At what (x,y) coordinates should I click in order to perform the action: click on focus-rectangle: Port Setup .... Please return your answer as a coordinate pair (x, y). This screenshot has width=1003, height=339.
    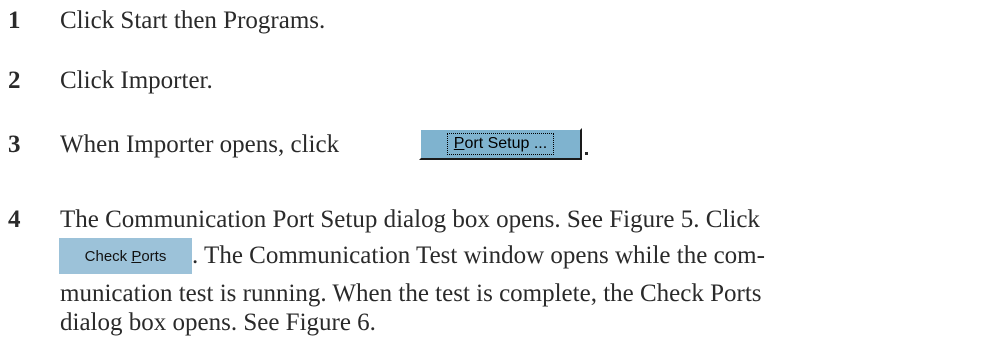
    Looking at the image, I should click on (500, 144).